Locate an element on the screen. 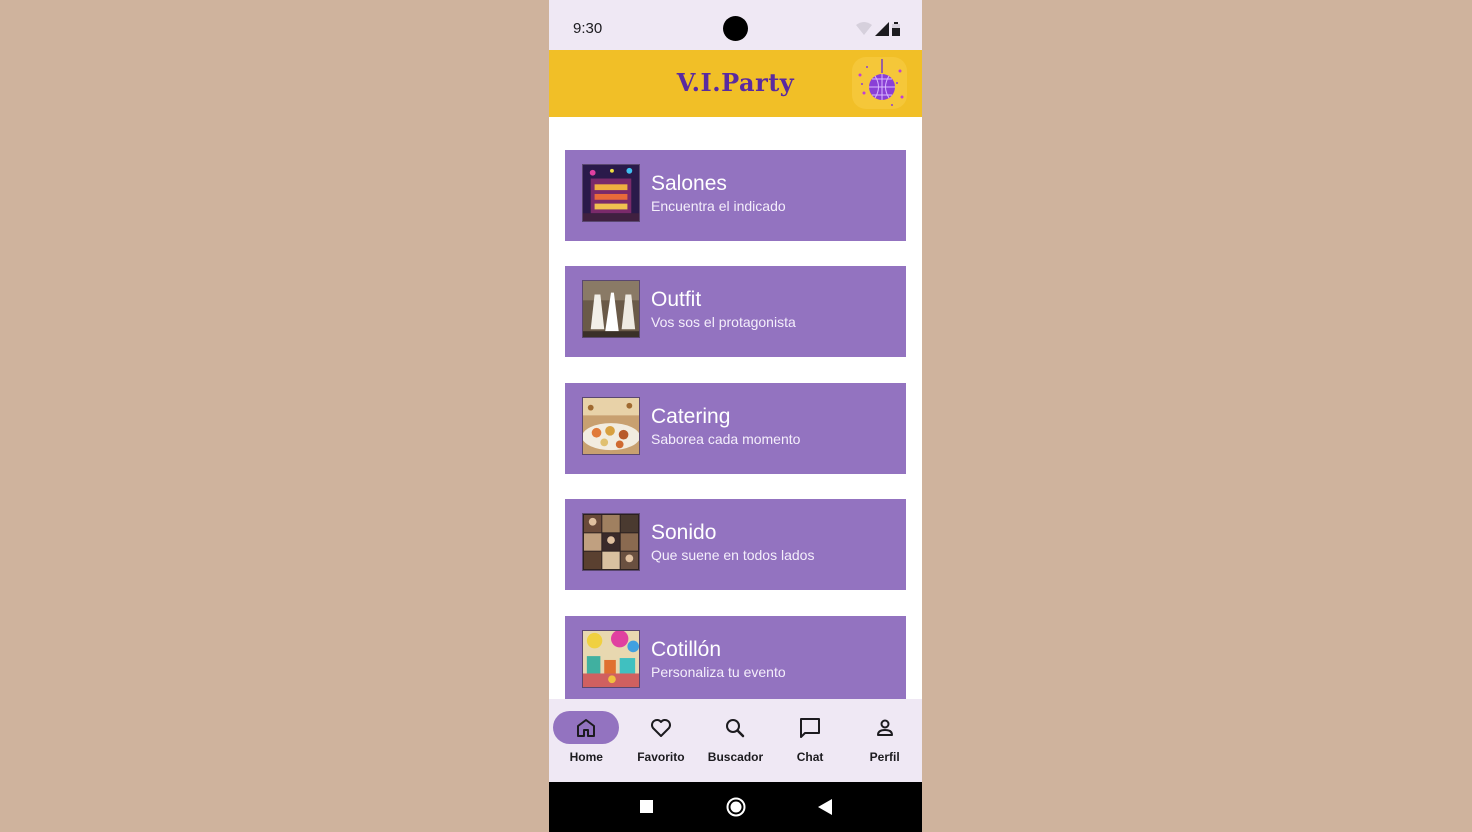 The height and width of the screenshot is (832, 1472). nav-label: Chat is located at coordinates (810, 757).